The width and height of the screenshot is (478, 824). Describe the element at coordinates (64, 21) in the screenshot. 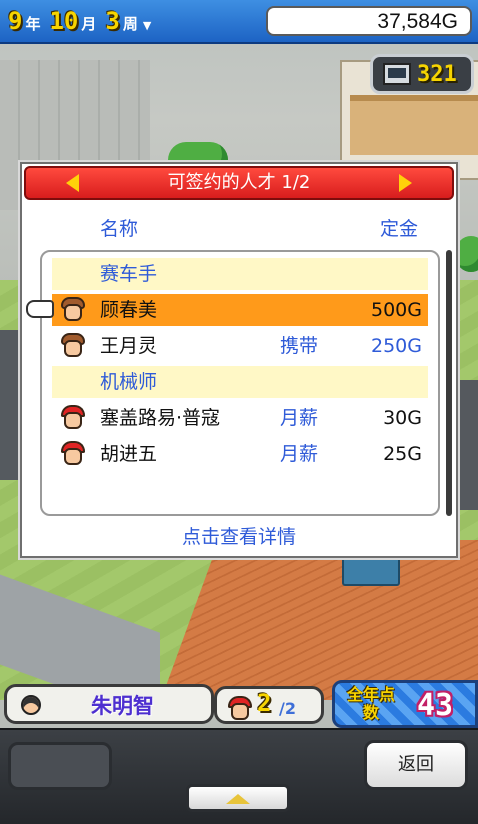

I see `month-number: 10` at that location.